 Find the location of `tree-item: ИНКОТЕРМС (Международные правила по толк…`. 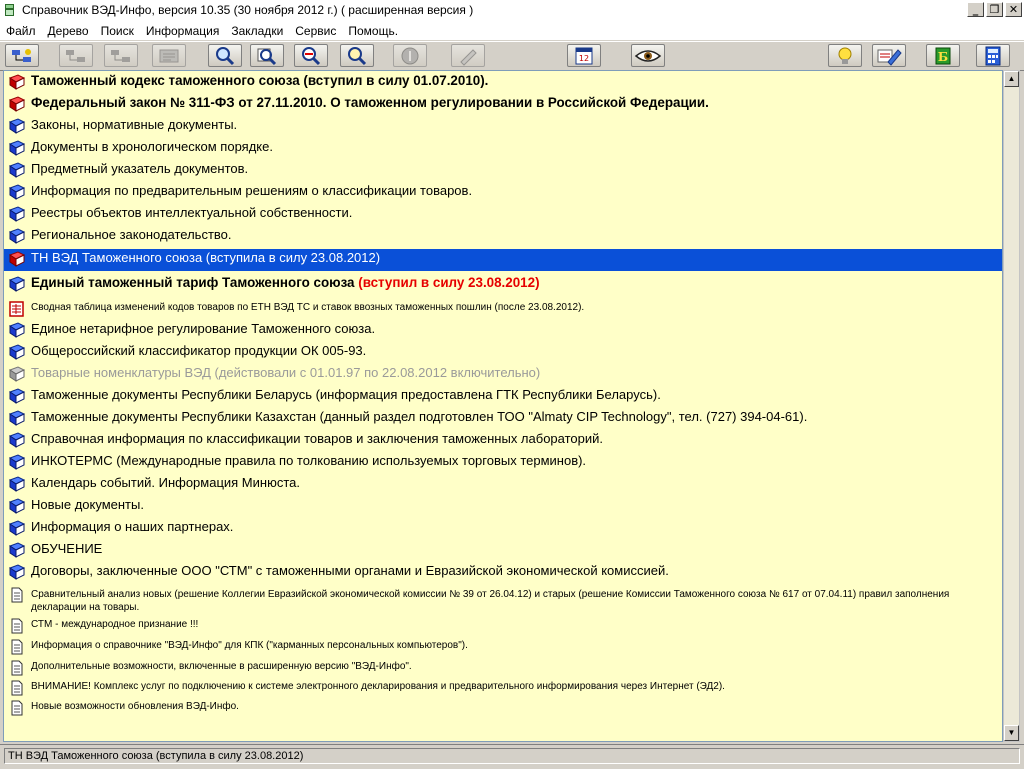

tree-item: ИНКОТЕРМС (Международные правила по толк… is located at coordinates (503, 463).